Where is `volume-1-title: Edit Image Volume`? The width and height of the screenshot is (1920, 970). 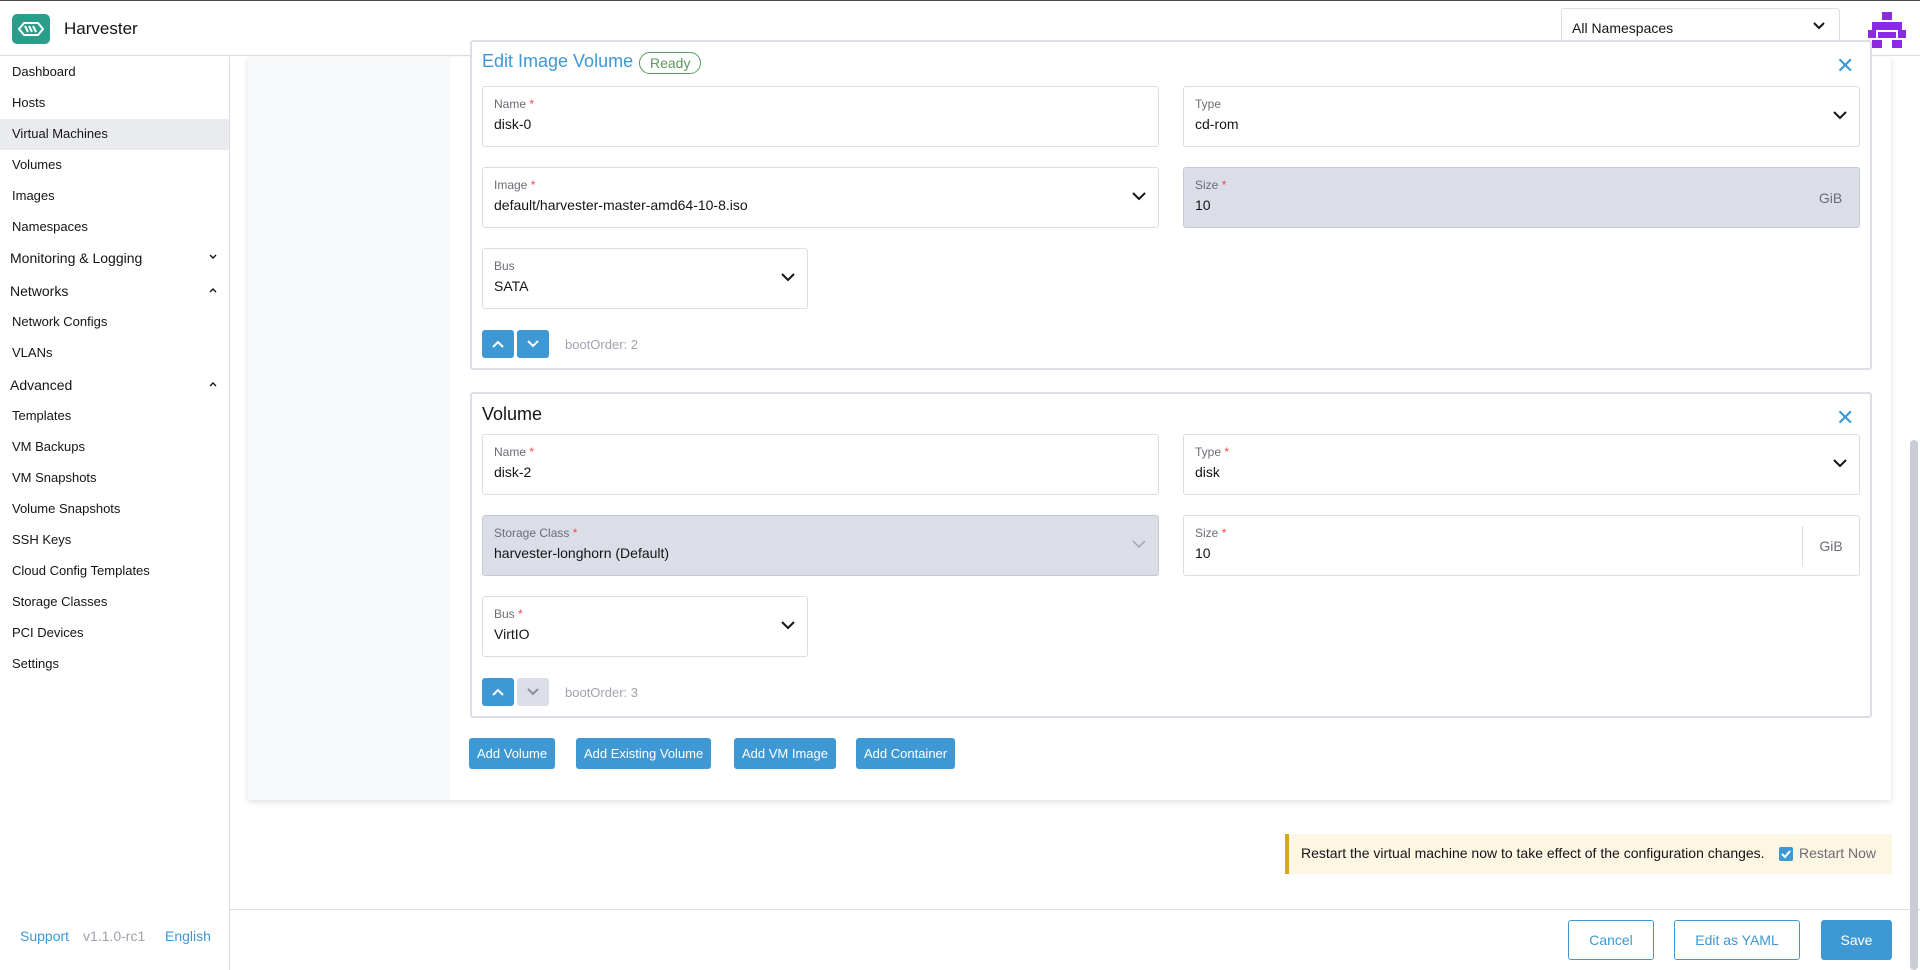
volume-1-title: Edit Image Volume is located at coordinates (558, 61).